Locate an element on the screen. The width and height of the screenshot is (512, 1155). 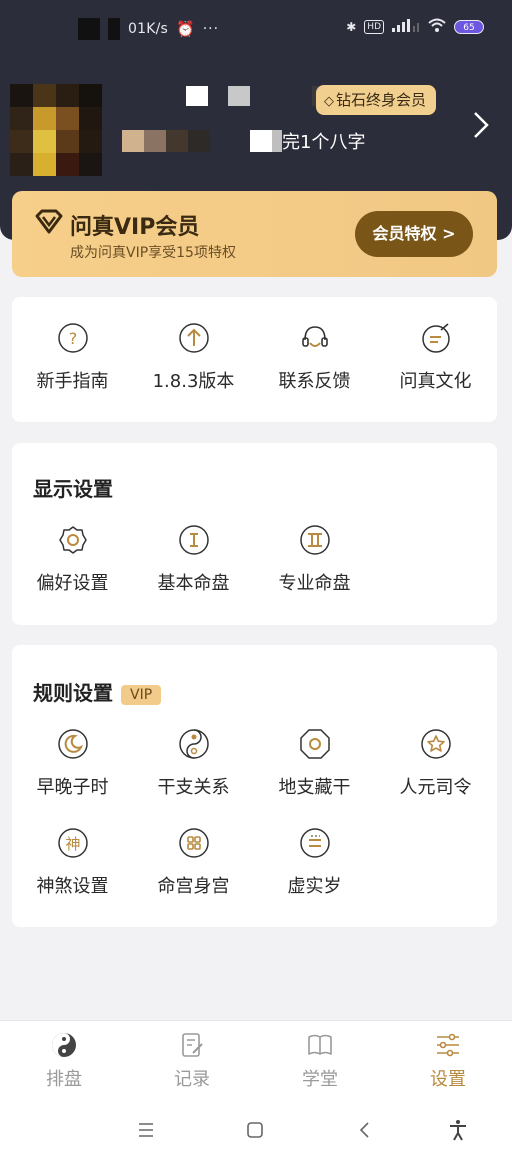
guide-item: ? 新手指南 is located at coordinates (72, 357).